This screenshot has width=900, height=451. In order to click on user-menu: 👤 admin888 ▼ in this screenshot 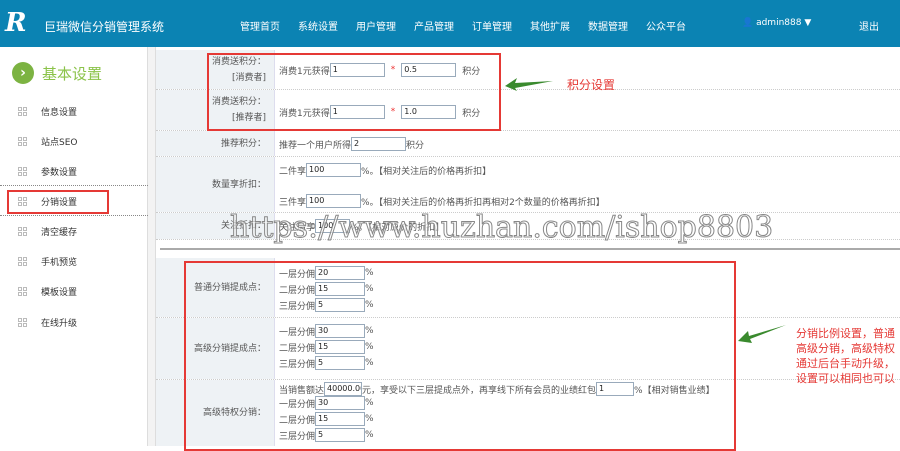, I will do `click(776, 23)`.